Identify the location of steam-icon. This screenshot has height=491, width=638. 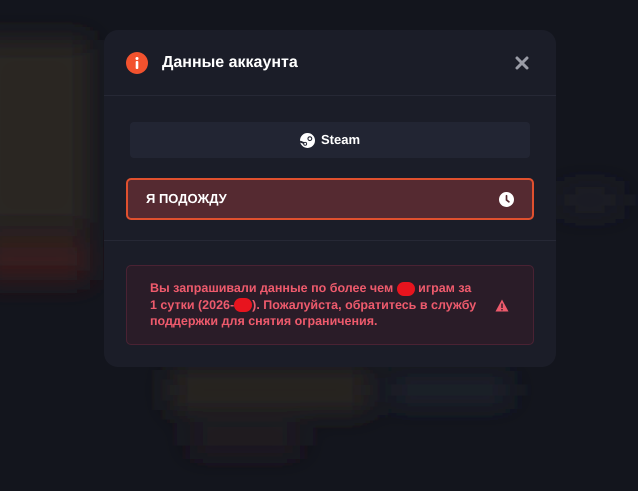
(307, 140).